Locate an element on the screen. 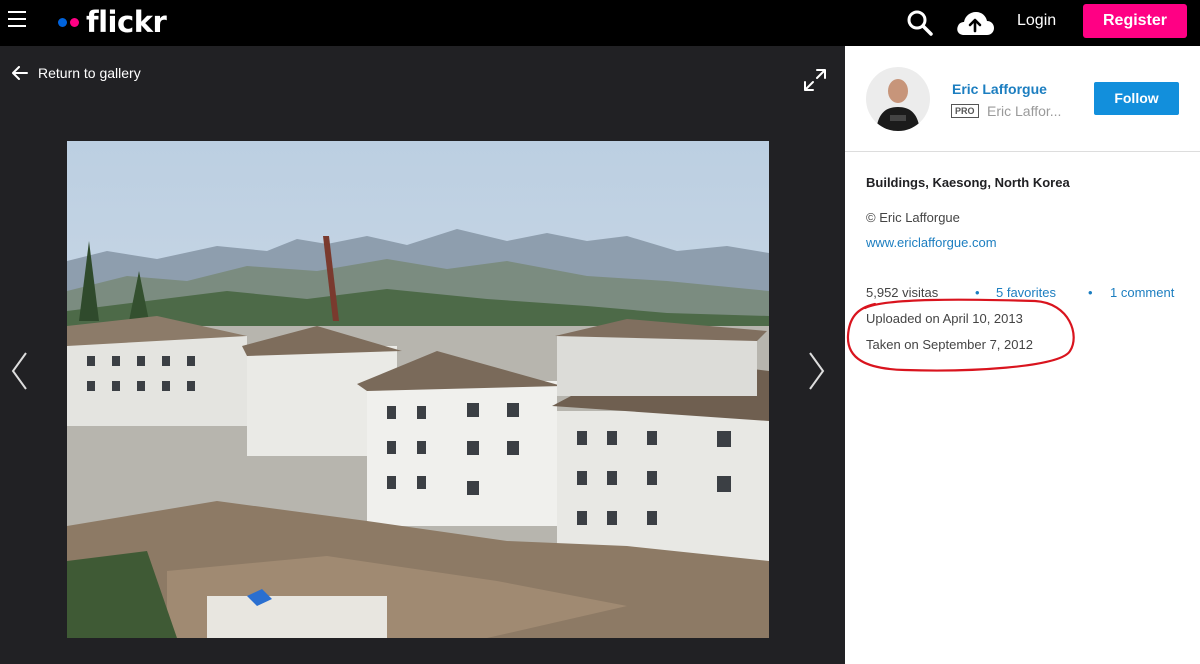 This screenshot has width=1200, height=664. logo-wordmark: flickr is located at coordinates (126, 22).